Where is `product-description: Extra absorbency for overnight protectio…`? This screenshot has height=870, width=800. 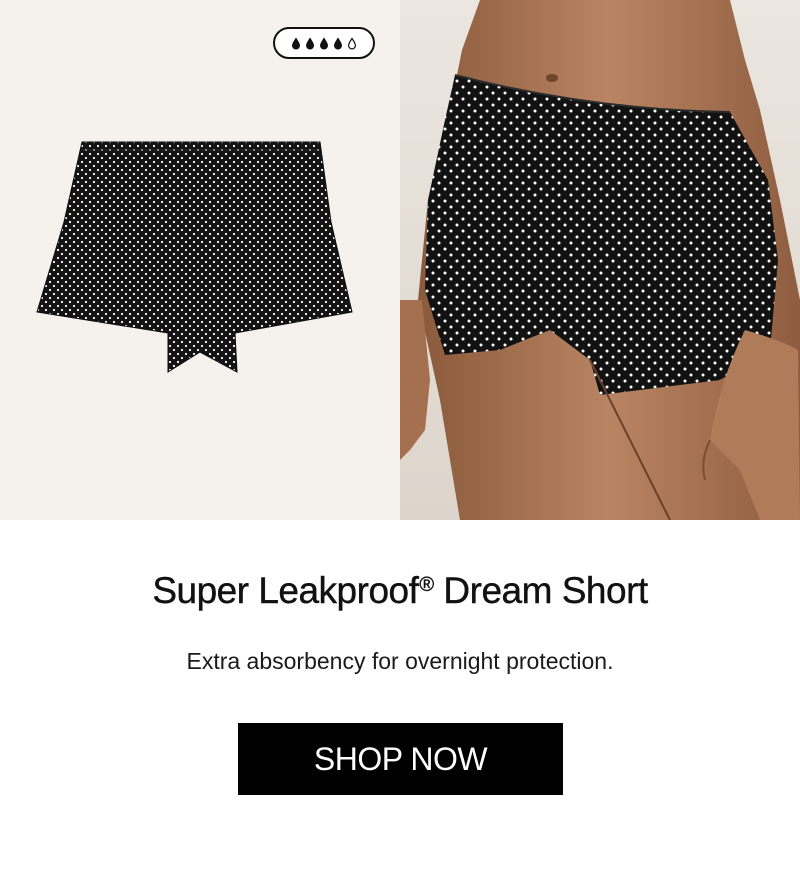
product-description: Extra absorbency for overnight protectio… is located at coordinates (400, 661).